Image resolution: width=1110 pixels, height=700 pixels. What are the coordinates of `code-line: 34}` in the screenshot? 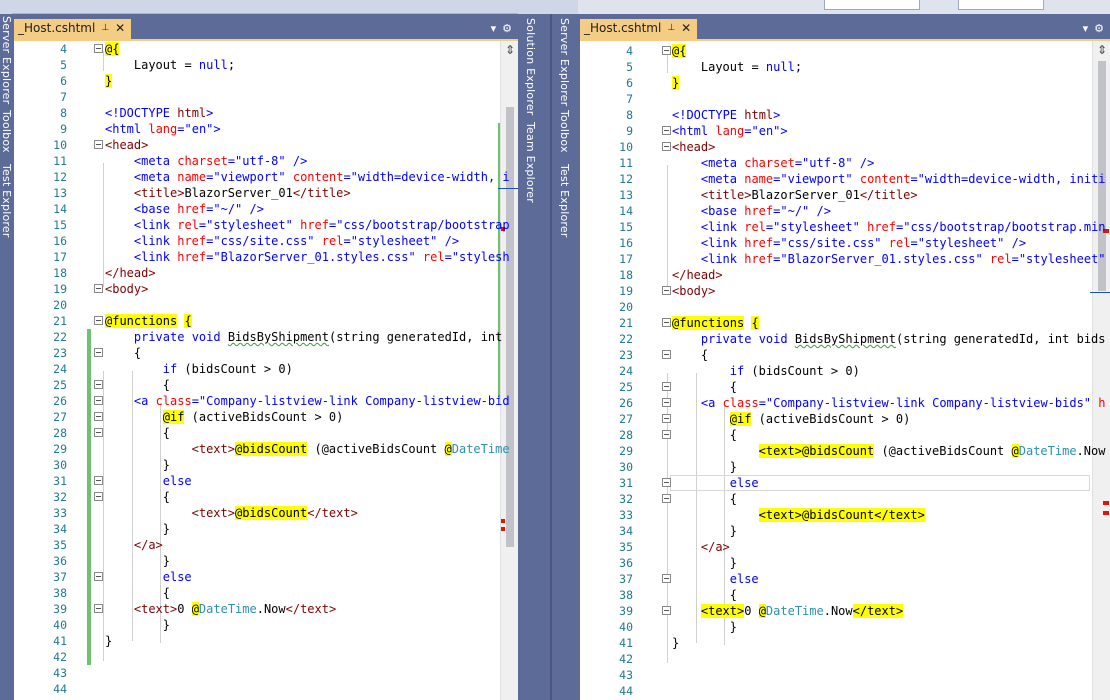 It's located at (845, 531).